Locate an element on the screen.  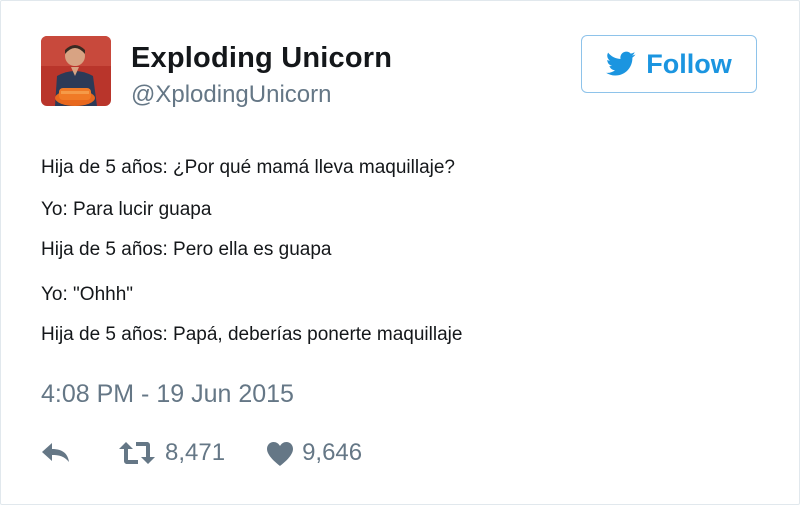
like-button: 9,646 is located at coordinates (314, 453).